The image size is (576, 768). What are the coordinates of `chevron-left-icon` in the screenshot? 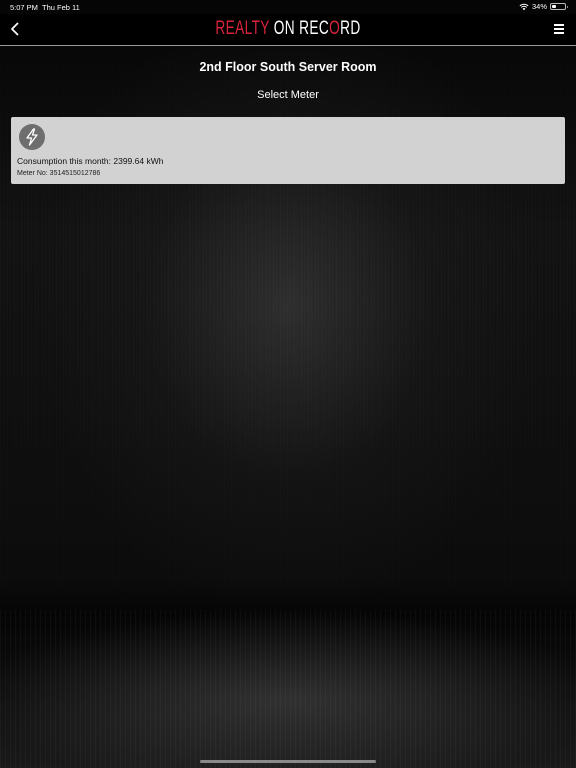 It's located at (14, 29).